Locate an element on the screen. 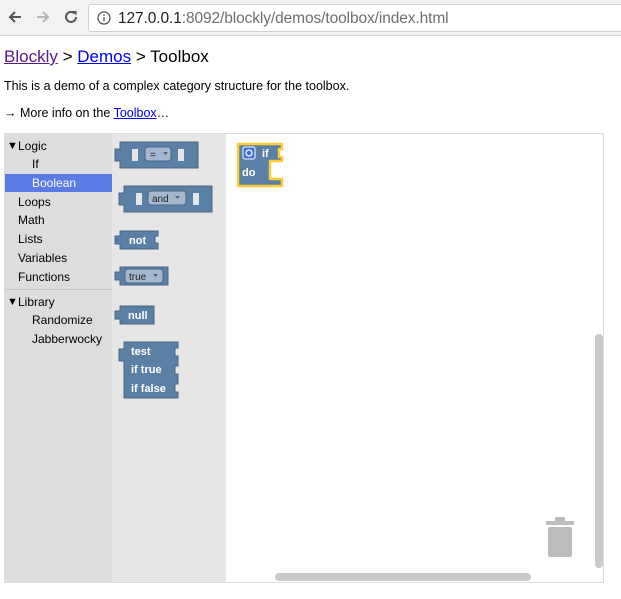 Image resolution: width=621 pixels, height=599 pixels. url-host: 127.0.0.1 is located at coordinates (150, 18).